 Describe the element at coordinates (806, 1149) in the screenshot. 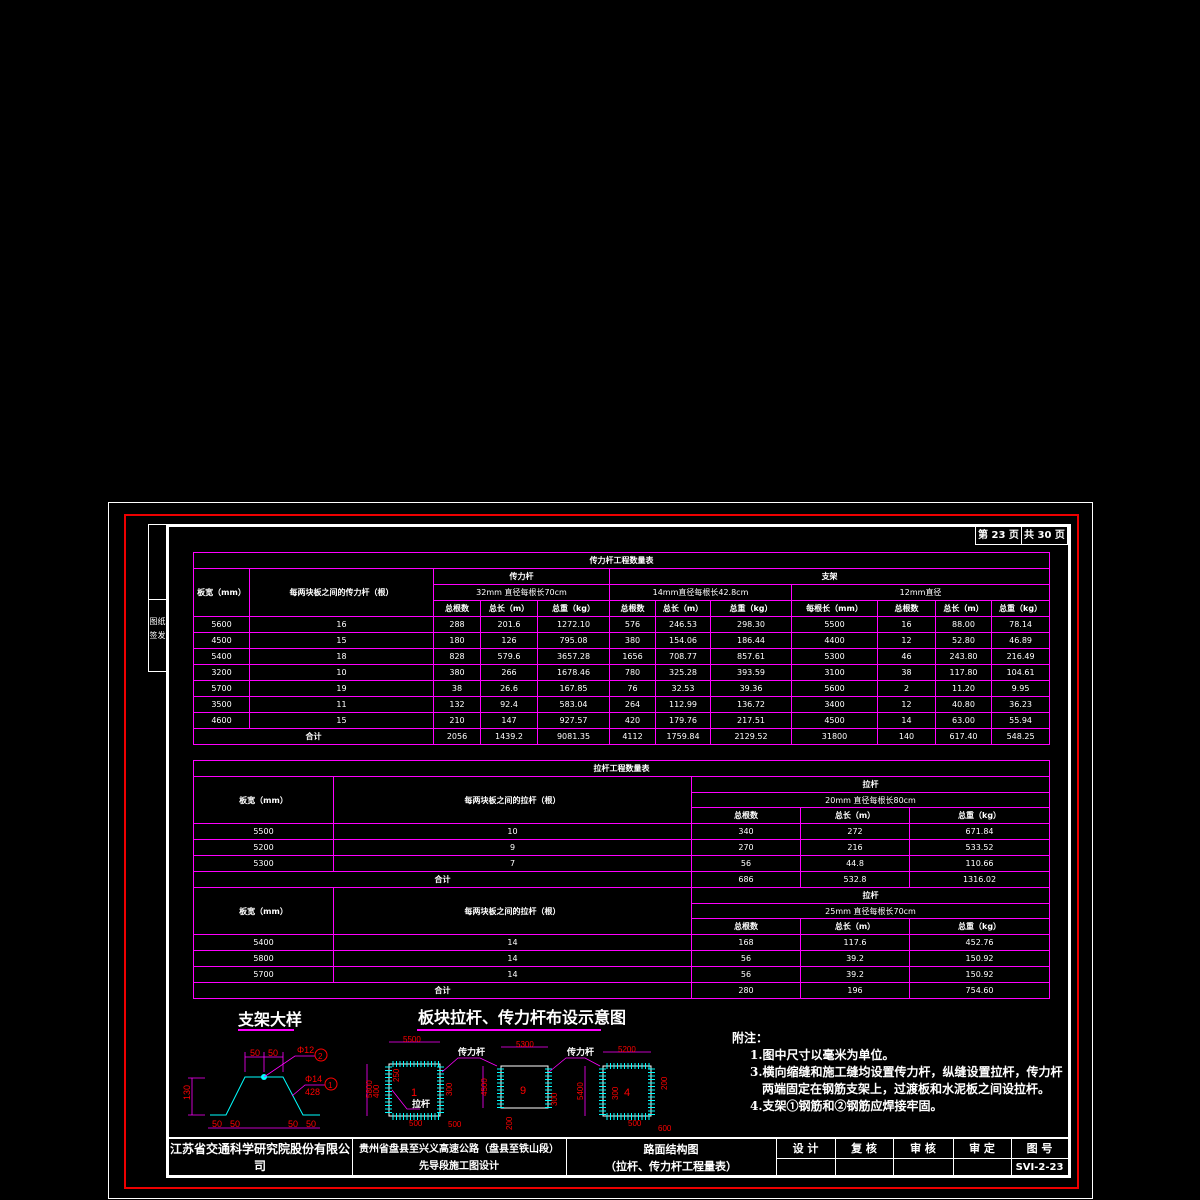

I see `design-label: 设 计` at that location.